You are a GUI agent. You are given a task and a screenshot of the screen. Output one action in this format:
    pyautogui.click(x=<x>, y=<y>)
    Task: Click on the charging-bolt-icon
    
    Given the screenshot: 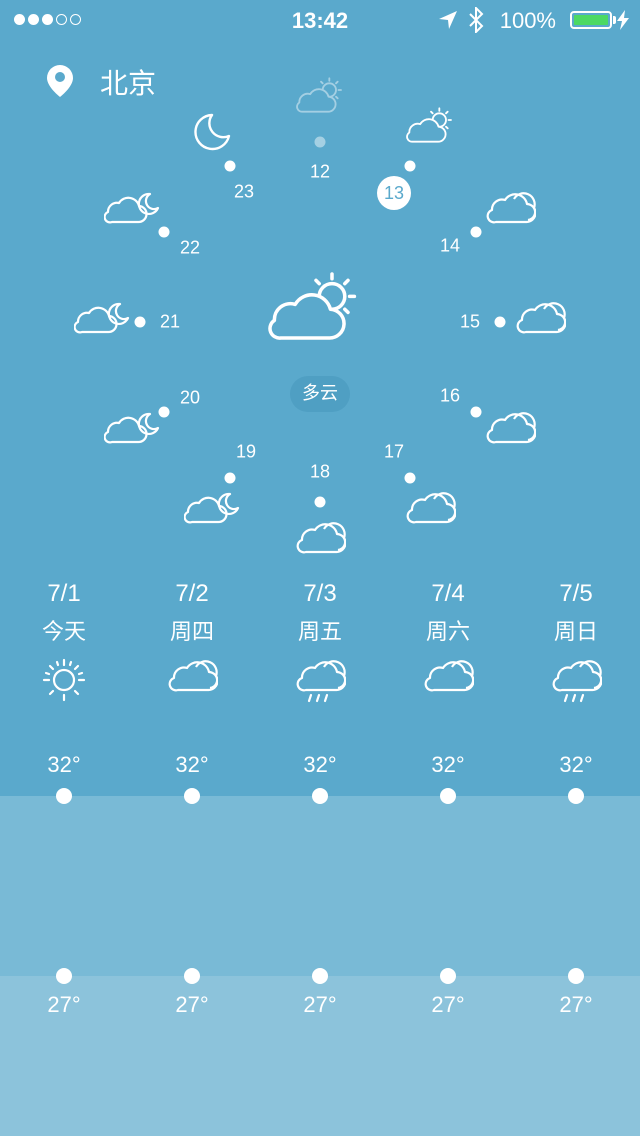 What is the action you would take?
    pyautogui.click(x=623, y=20)
    